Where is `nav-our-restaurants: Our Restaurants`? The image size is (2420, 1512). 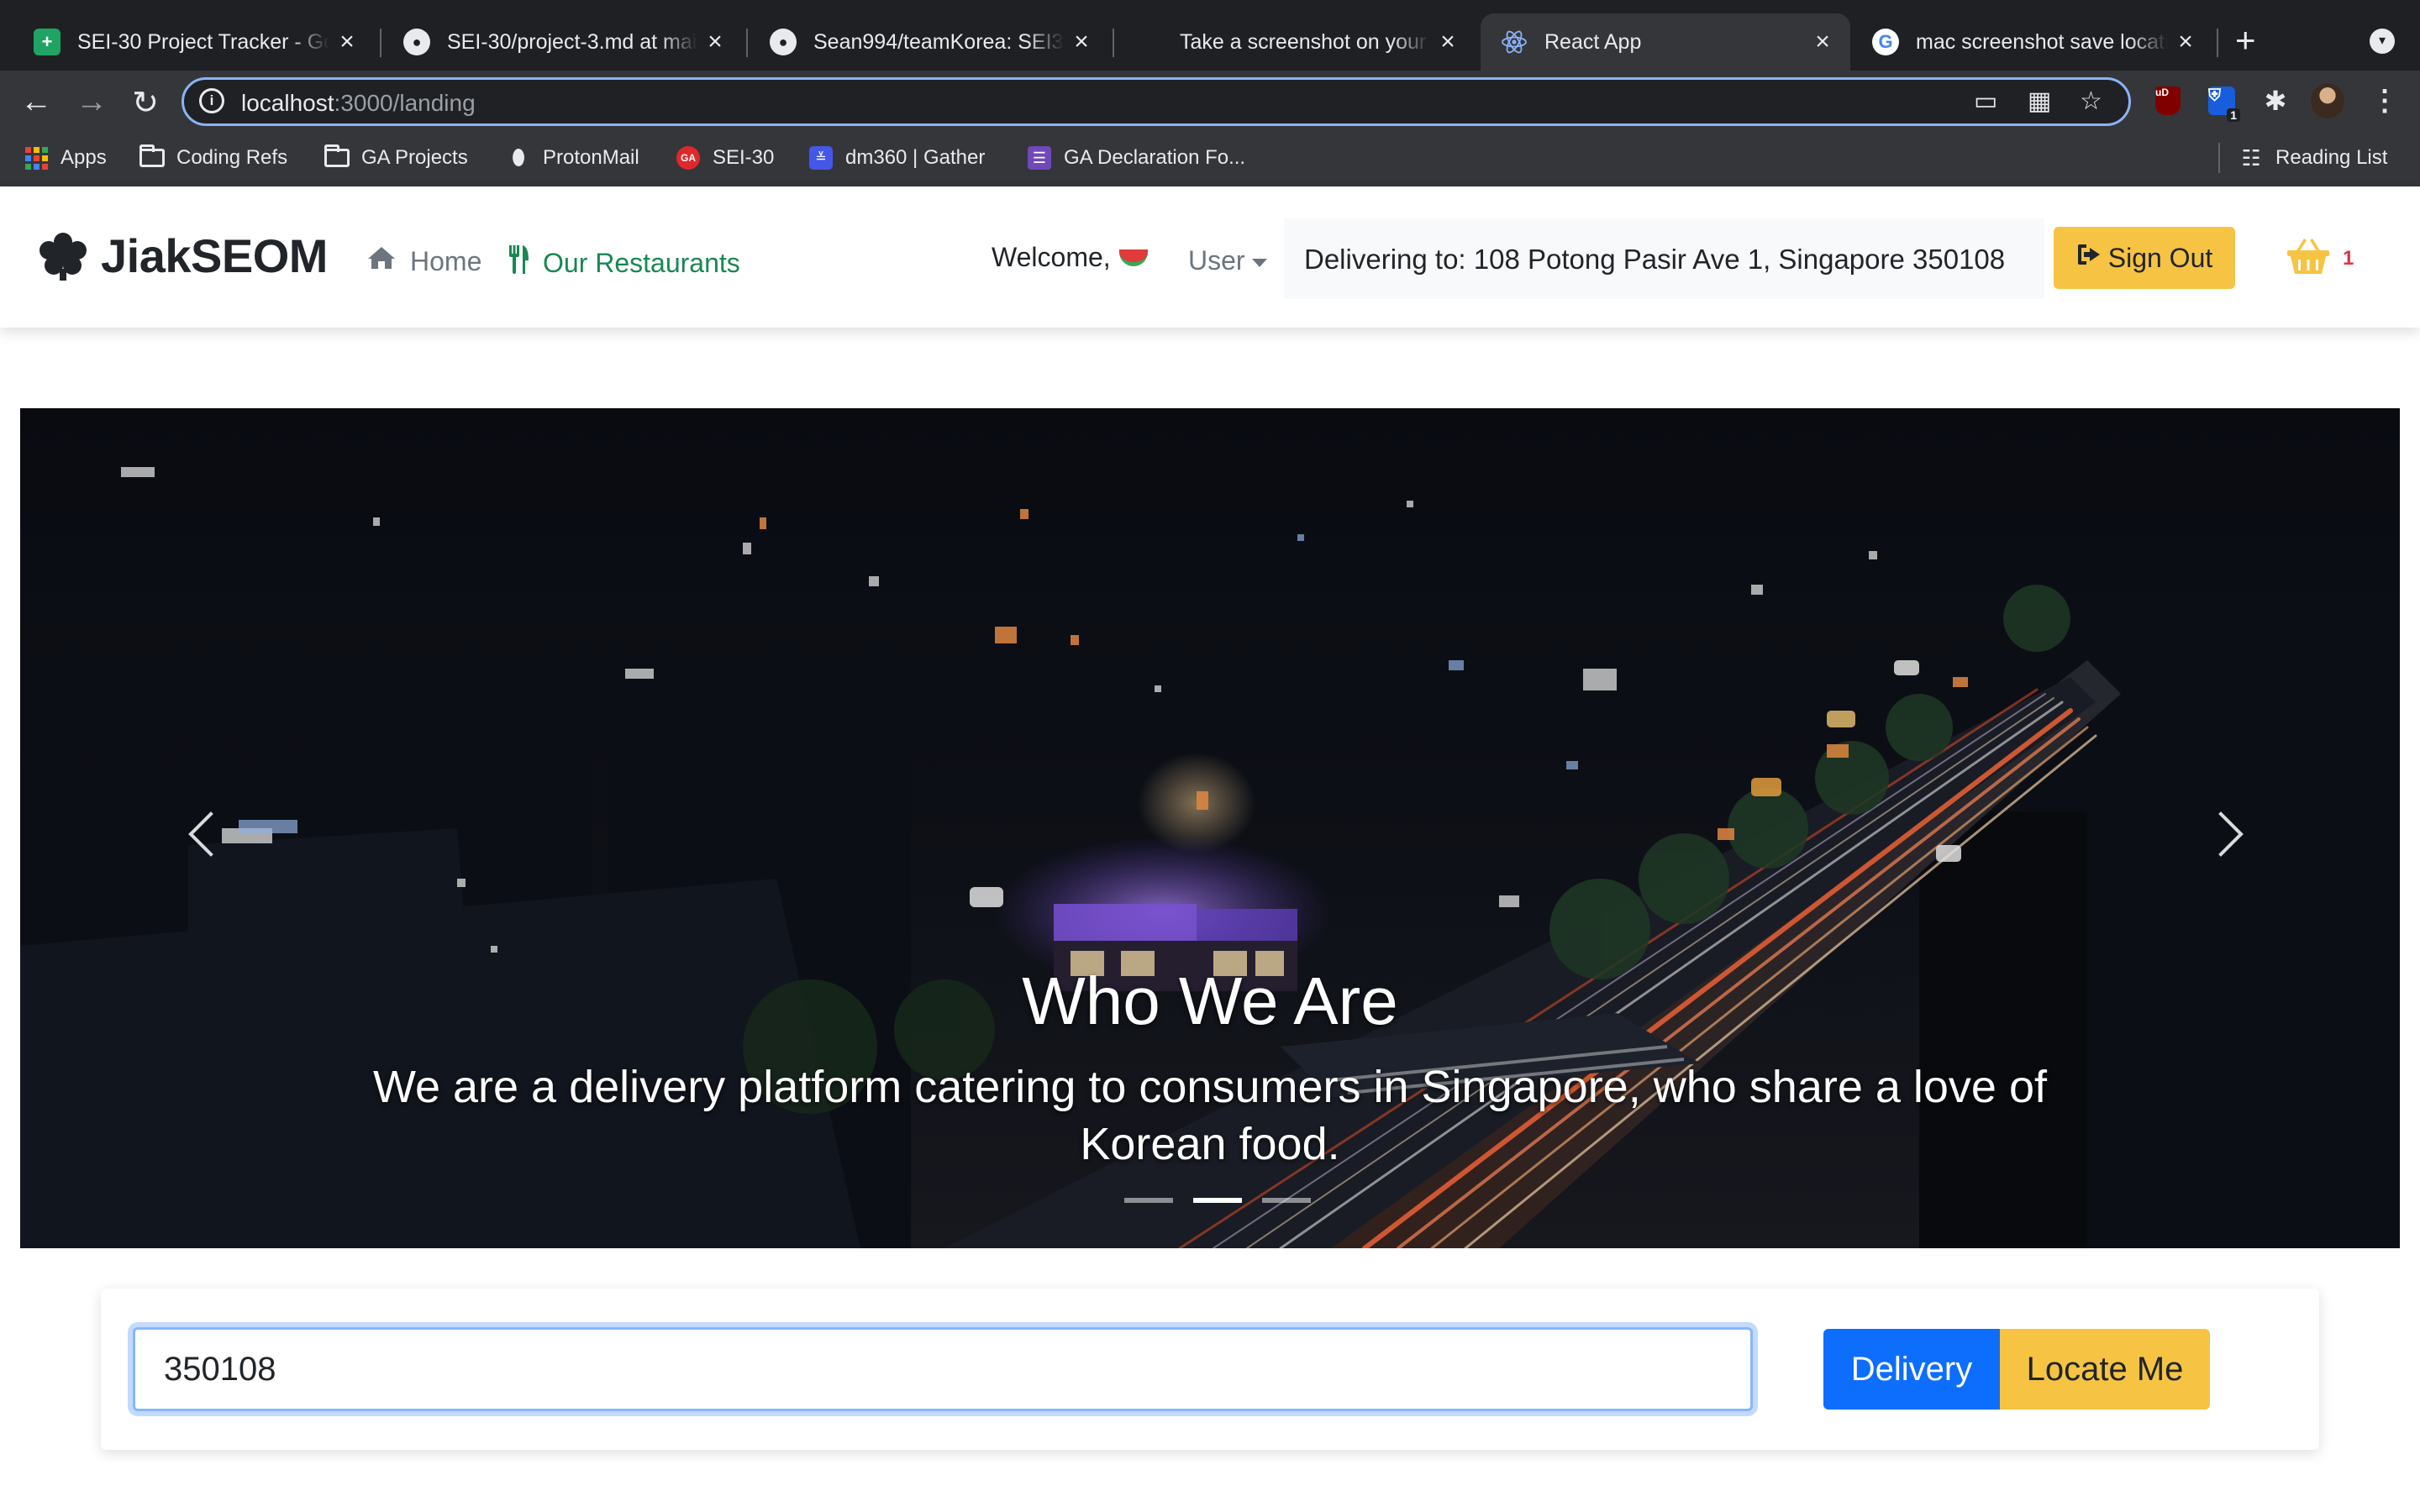 nav-our-restaurants: Our Restaurants is located at coordinates (624, 263).